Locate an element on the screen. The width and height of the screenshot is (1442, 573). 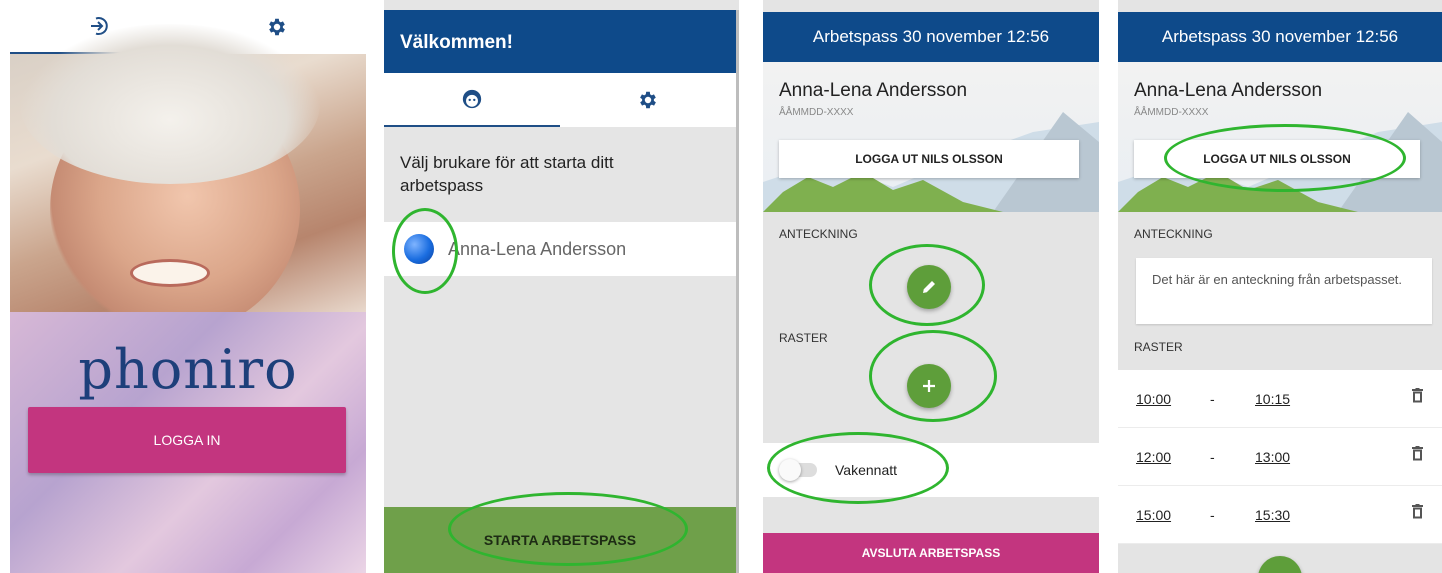
break-row: 12:00 - 13:00 is located at coordinates (1280, 457).